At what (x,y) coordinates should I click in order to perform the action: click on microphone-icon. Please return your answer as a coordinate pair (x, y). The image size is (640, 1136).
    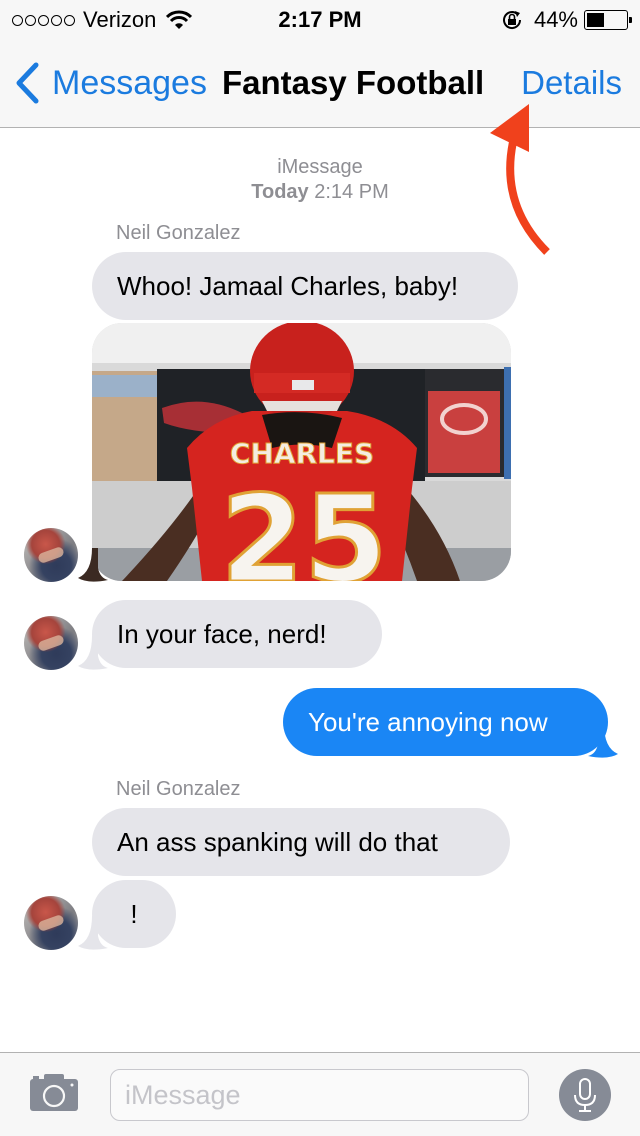
    Looking at the image, I should click on (585, 1095).